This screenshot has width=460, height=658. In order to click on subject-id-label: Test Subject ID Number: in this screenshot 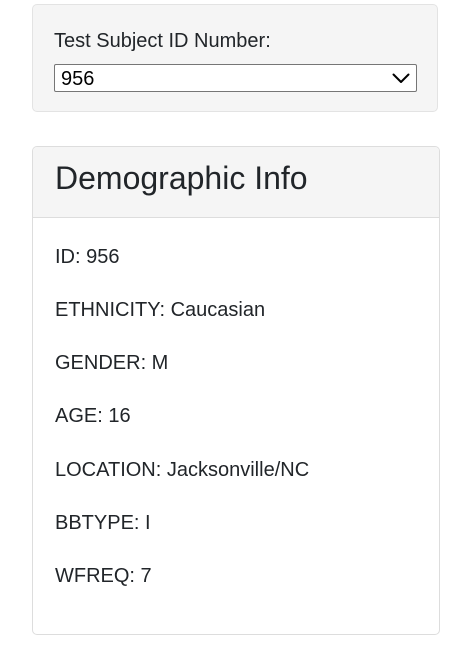, I will do `click(162, 41)`.